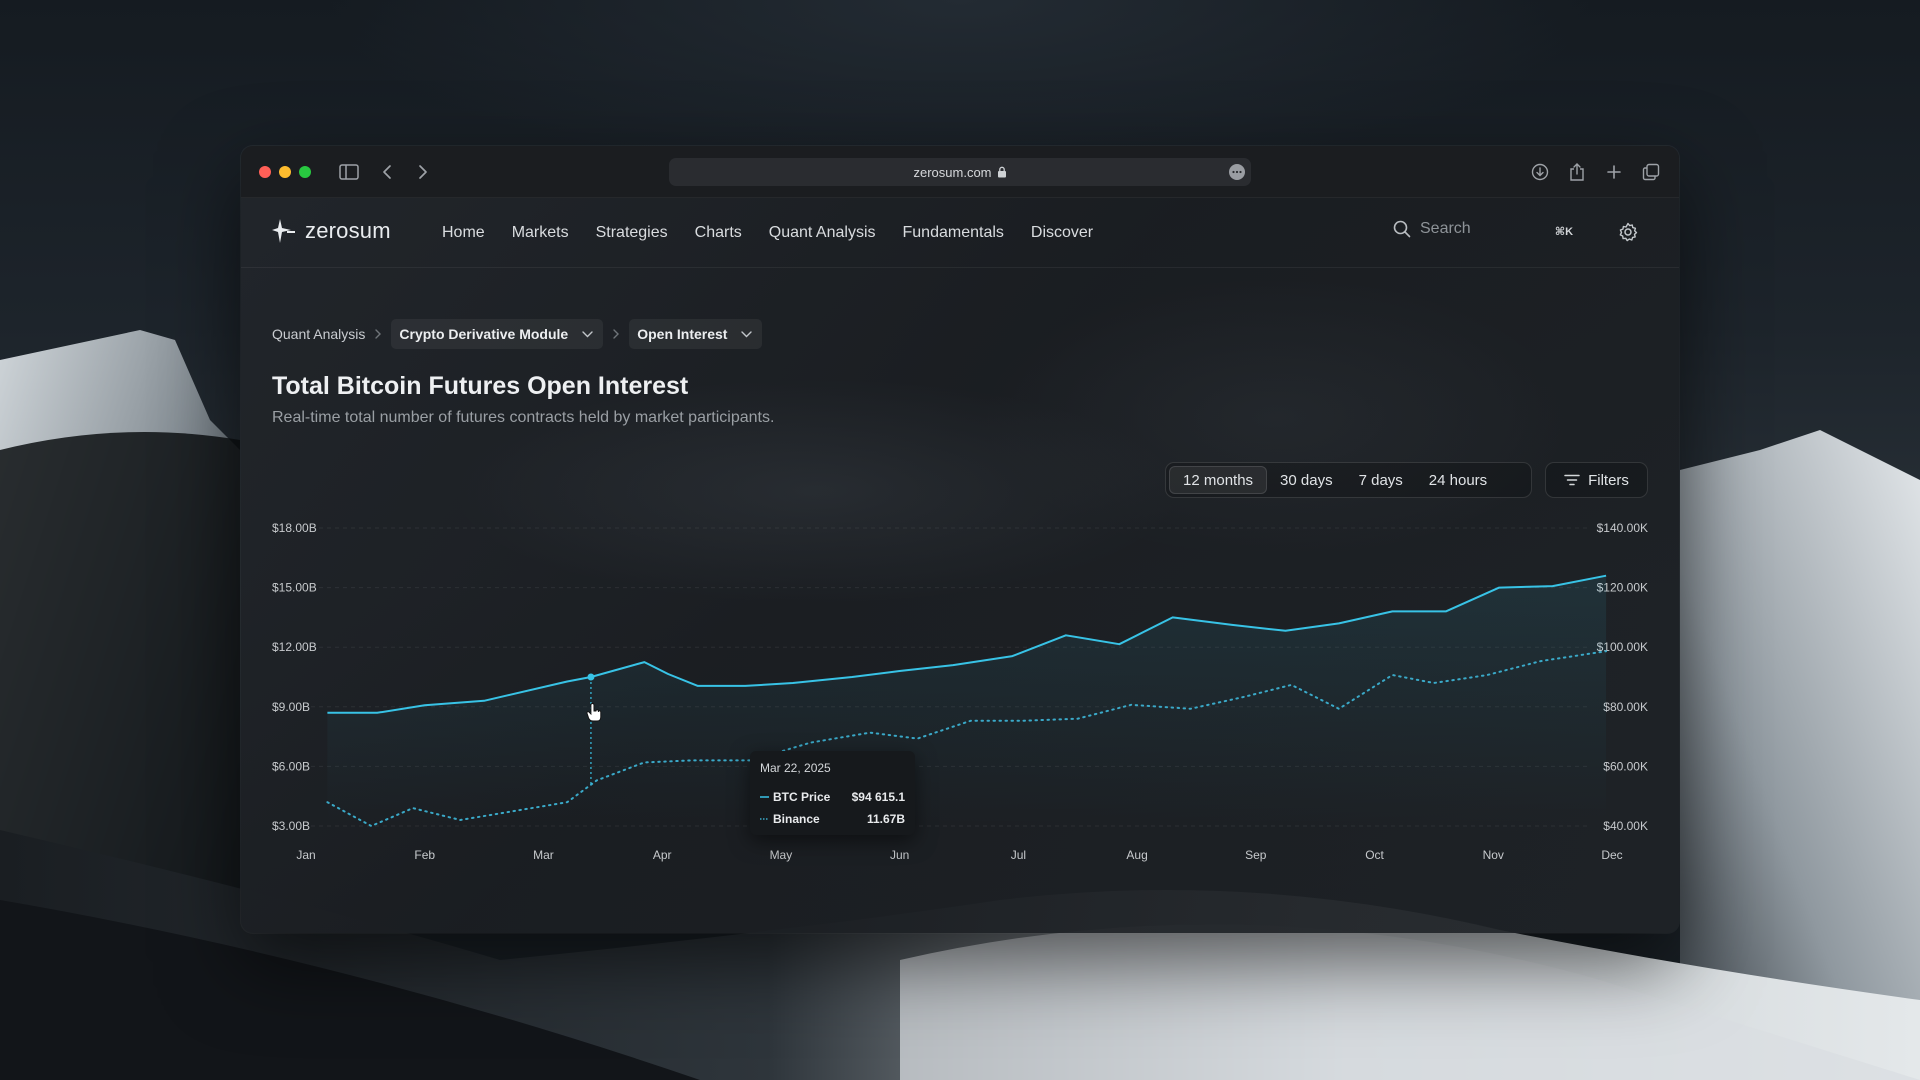 The width and height of the screenshot is (1920, 1080). Describe the element at coordinates (832, 819) in the screenshot. I see `tooltip-row-binance: Binance 11.67B` at that location.